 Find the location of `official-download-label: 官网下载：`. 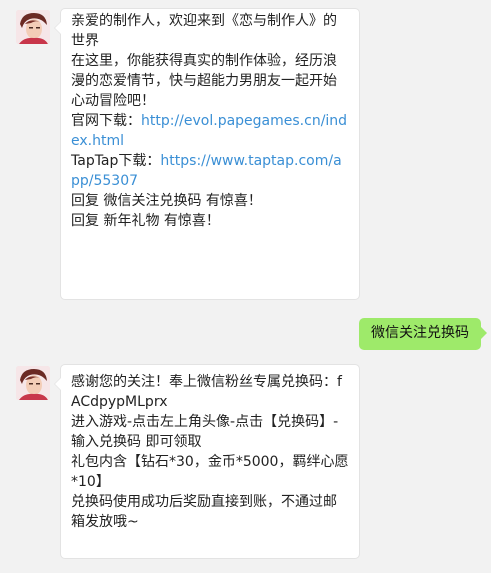

official-download-label: 官网下载： is located at coordinates (106, 121).